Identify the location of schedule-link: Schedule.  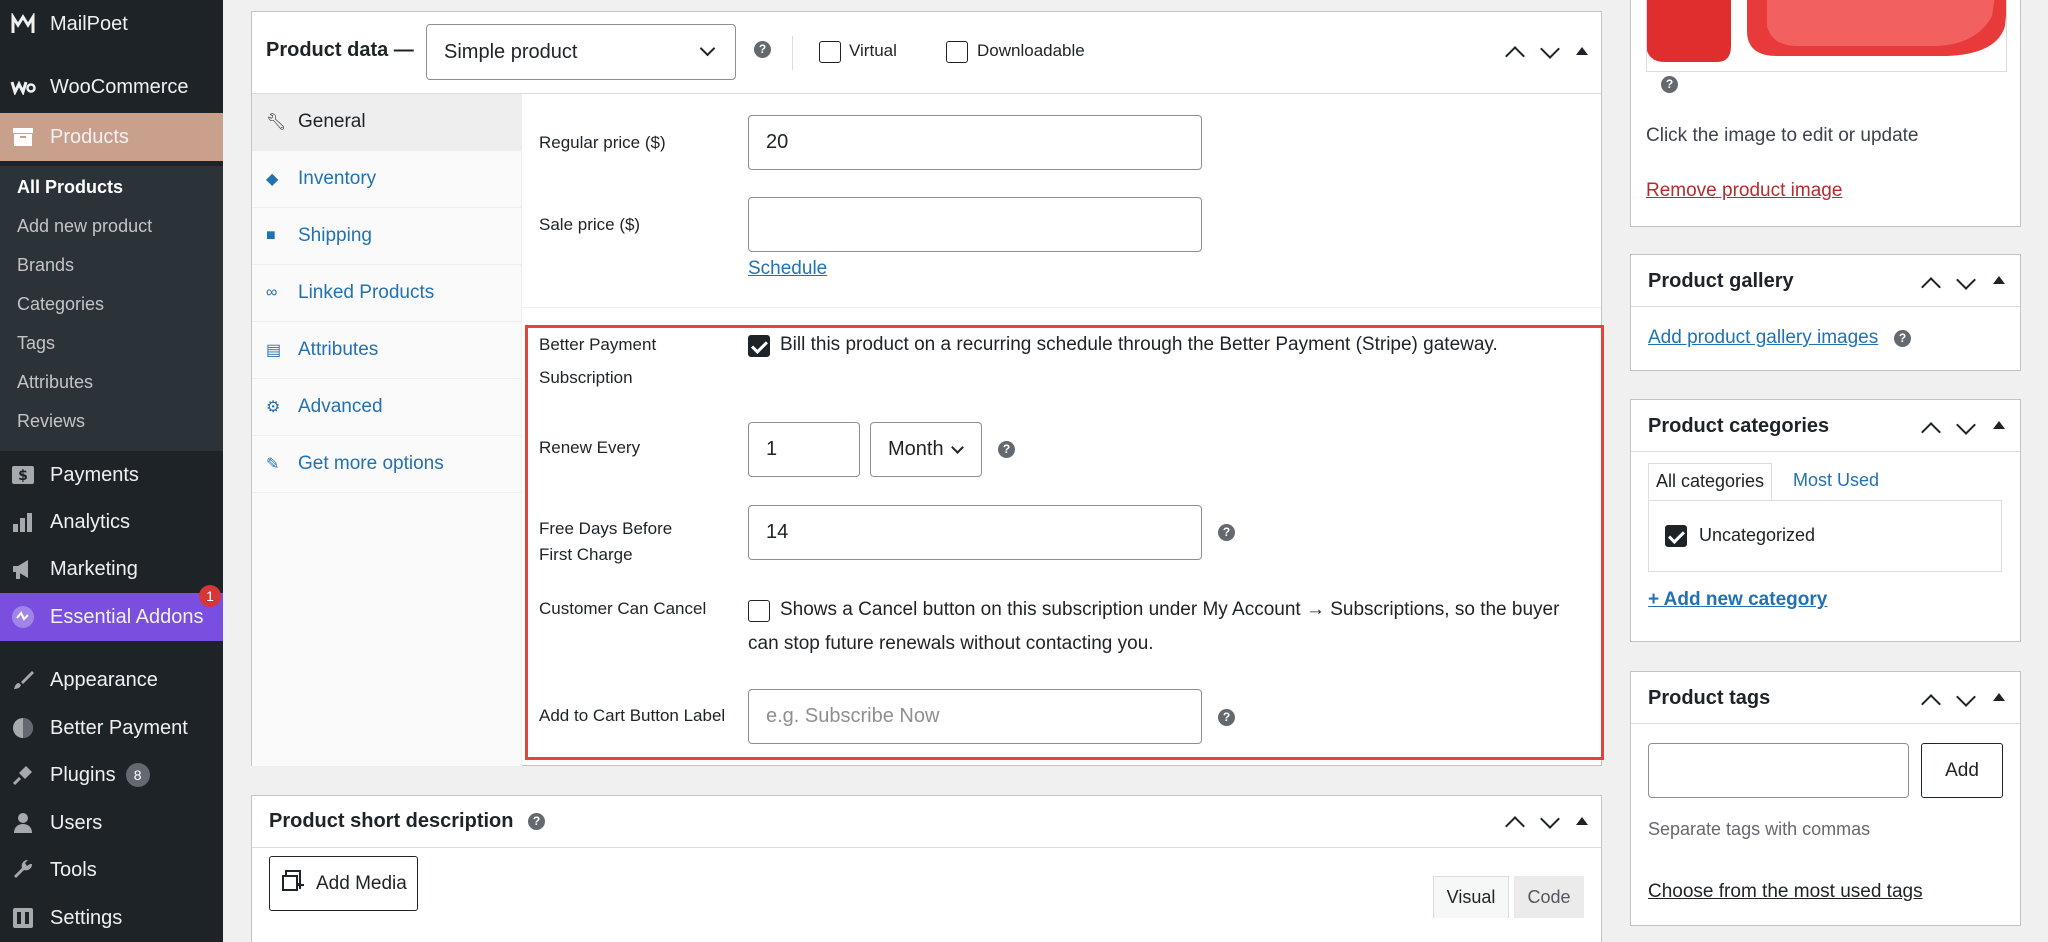
(787, 269).